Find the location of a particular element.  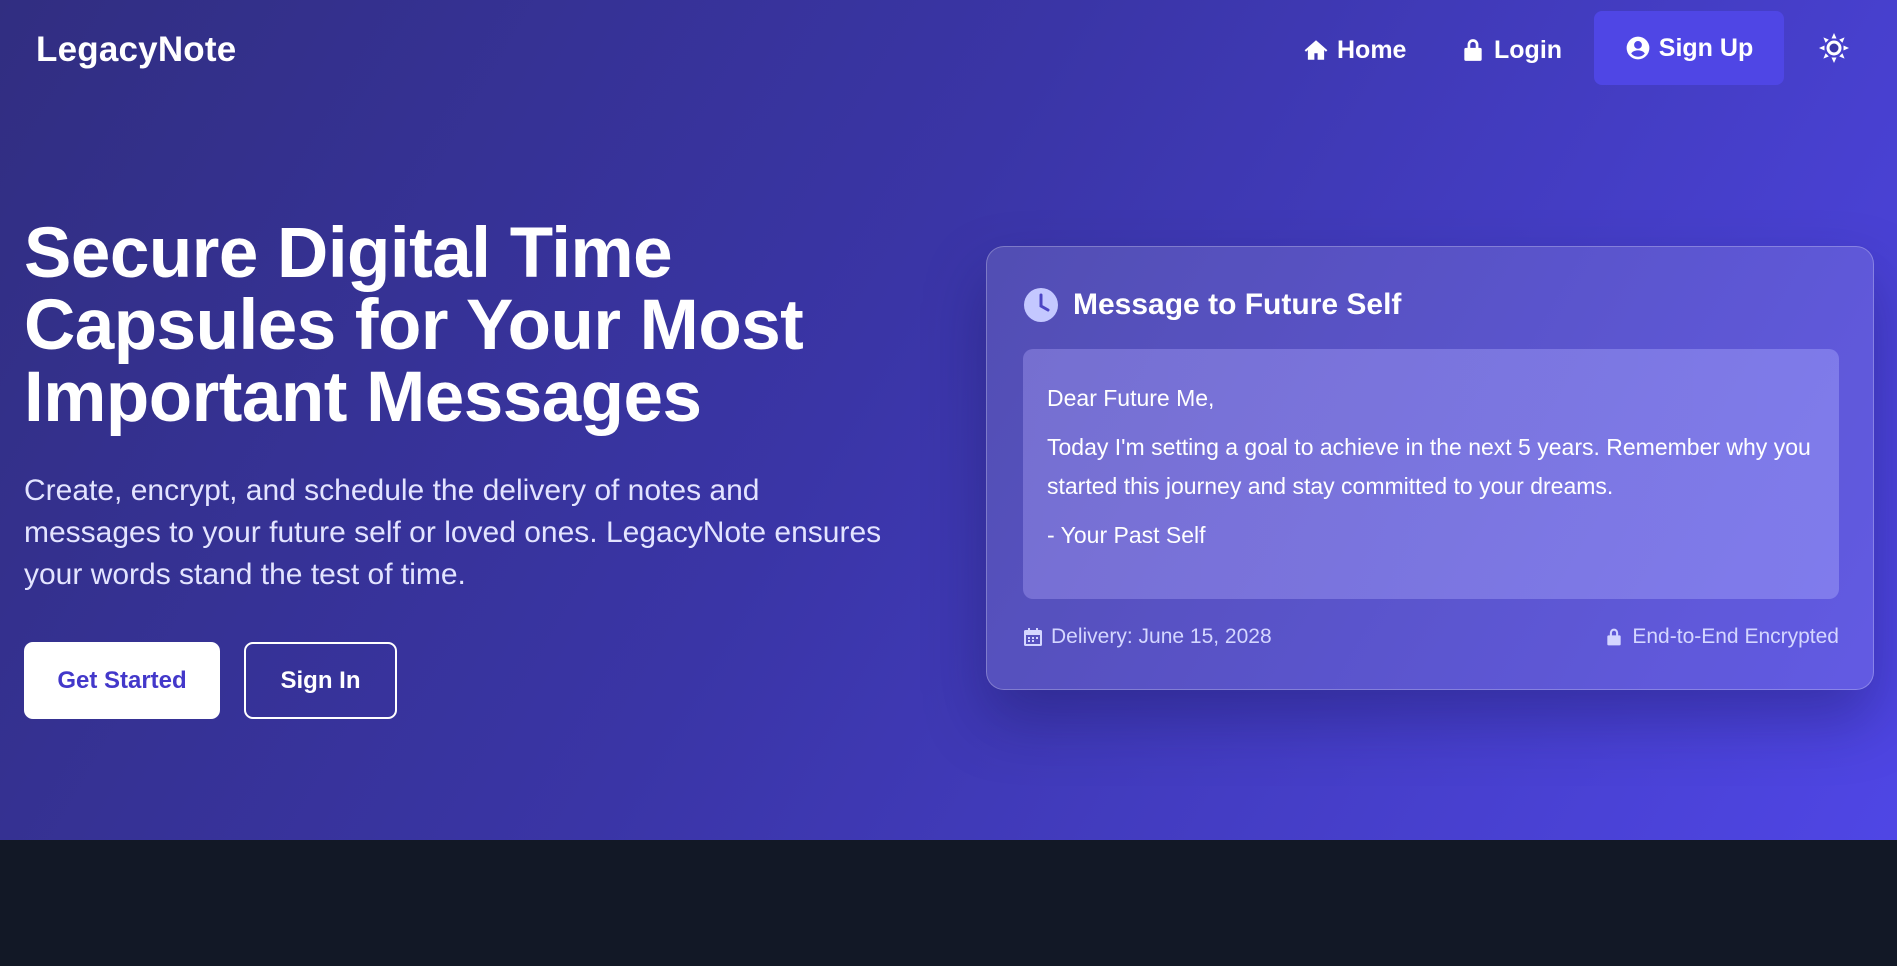

nav-login-label: Login is located at coordinates (1528, 49).